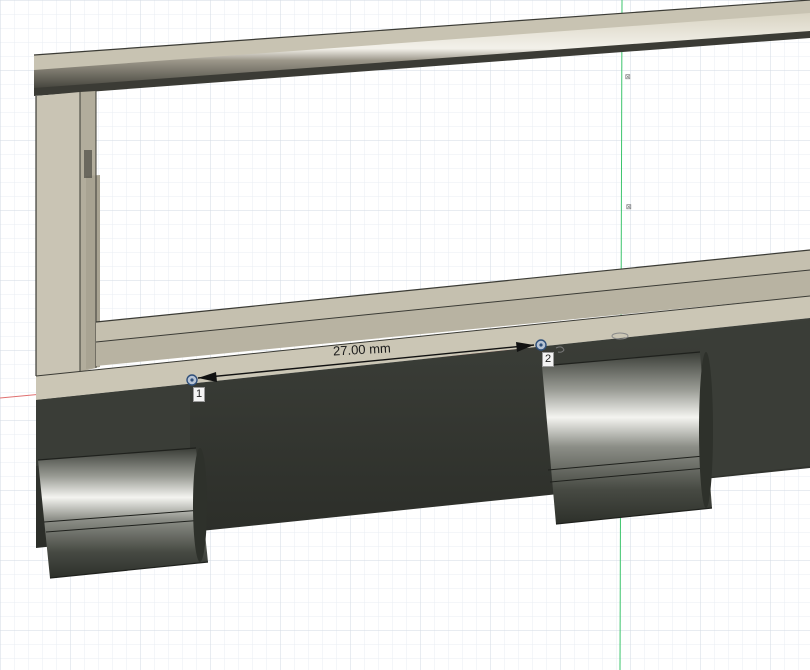  Describe the element at coordinates (199, 394) in the screenshot. I see `point-1-label: 1` at that location.